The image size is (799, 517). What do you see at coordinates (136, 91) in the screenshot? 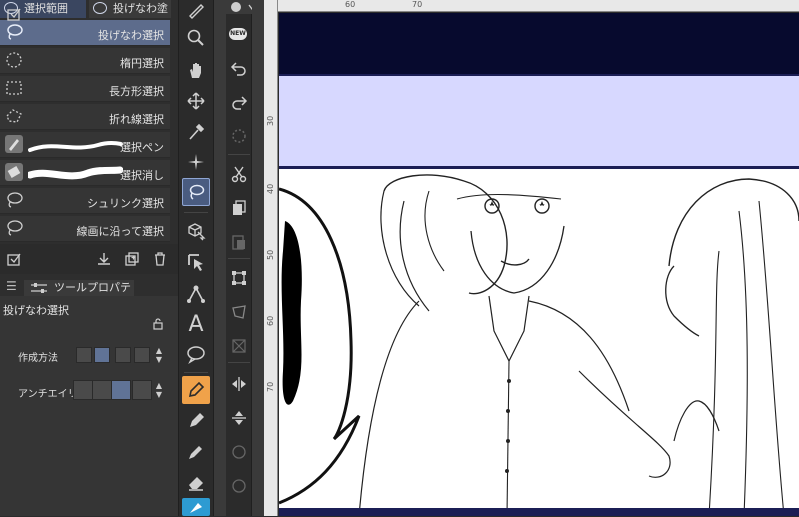
I see `sub-tool-label: 長方形選択` at bounding box center [136, 91].